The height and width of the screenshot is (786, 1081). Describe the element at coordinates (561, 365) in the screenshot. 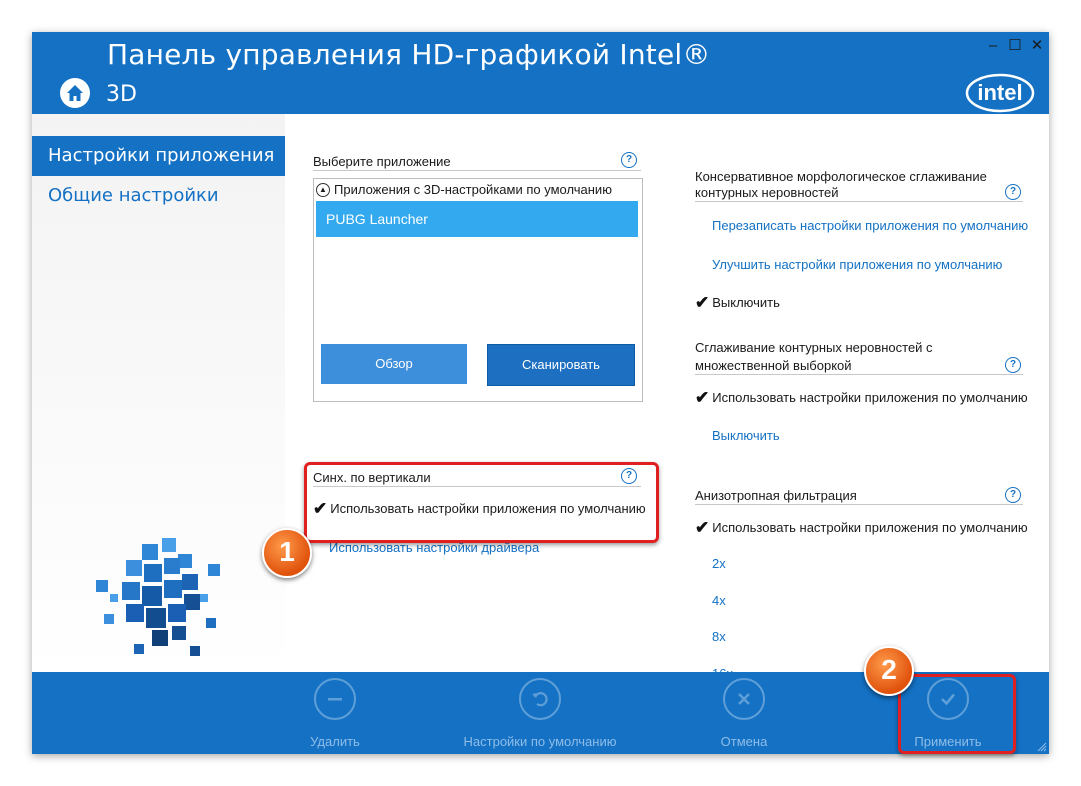

I see `scan-button: Сканировать` at that location.